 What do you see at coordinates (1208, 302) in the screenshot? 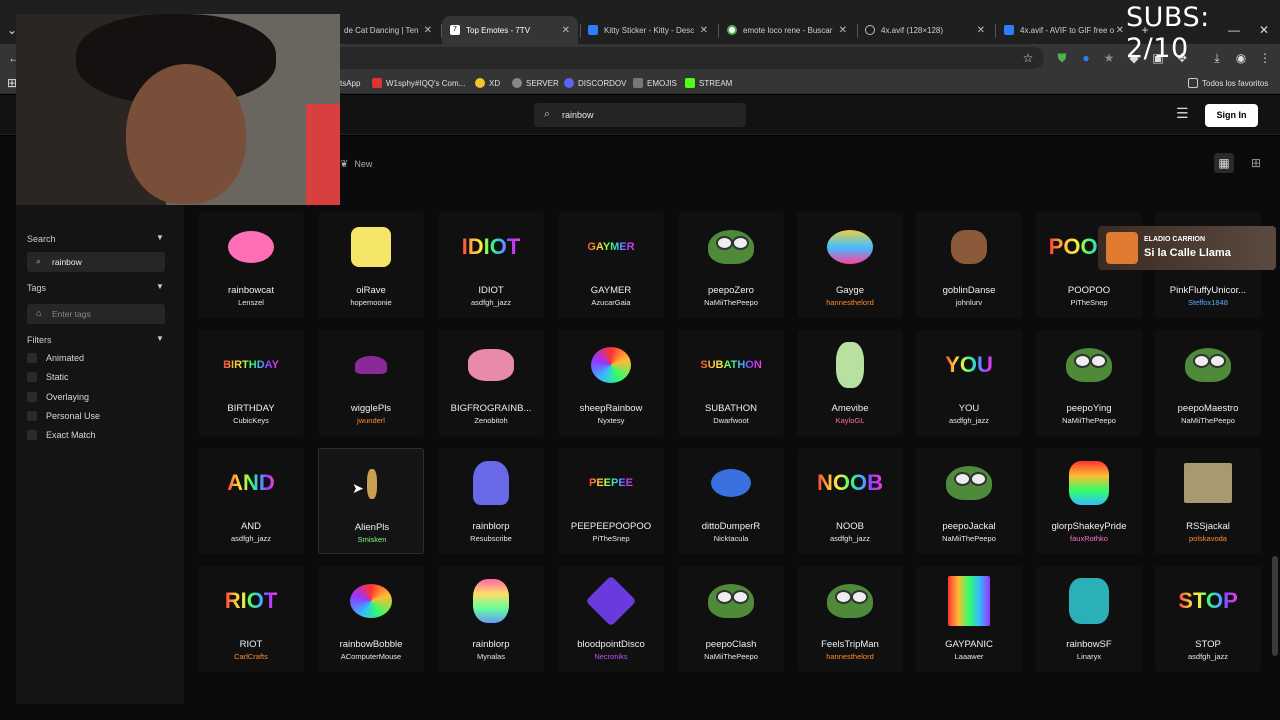
I see `emote-owner: Steffox1848` at bounding box center [1208, 302].